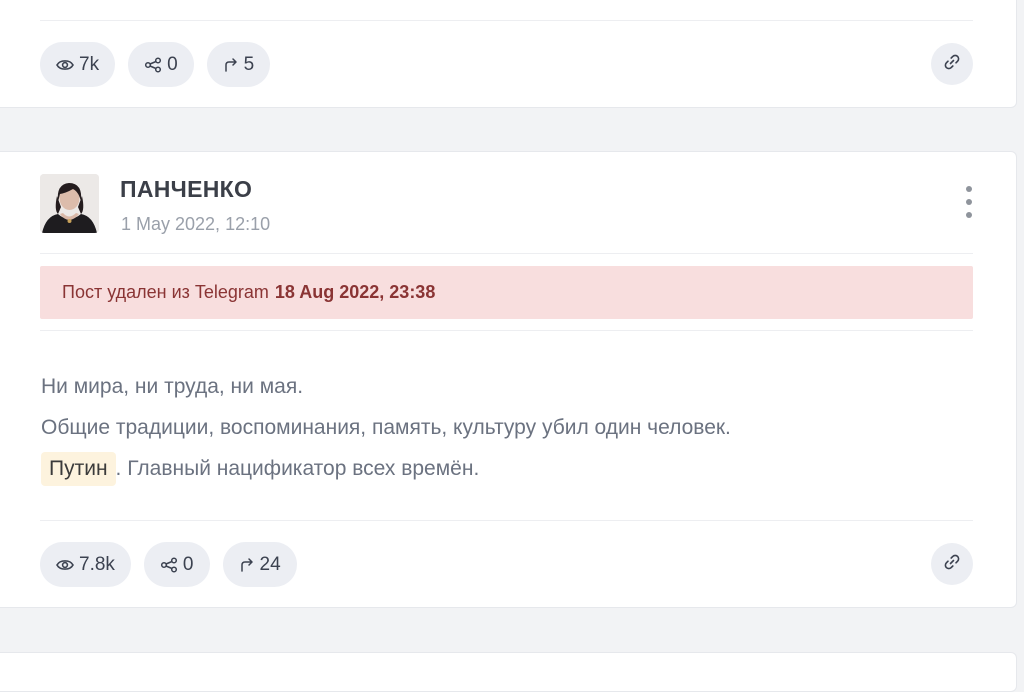 The height and width of the screenshot is (692, 1024). What do you see at coordinates (172, 386) in the screenshot?
I see `post-text-line: Ни мира, ни труда, ни мая.` at bounding box center [172, 386].